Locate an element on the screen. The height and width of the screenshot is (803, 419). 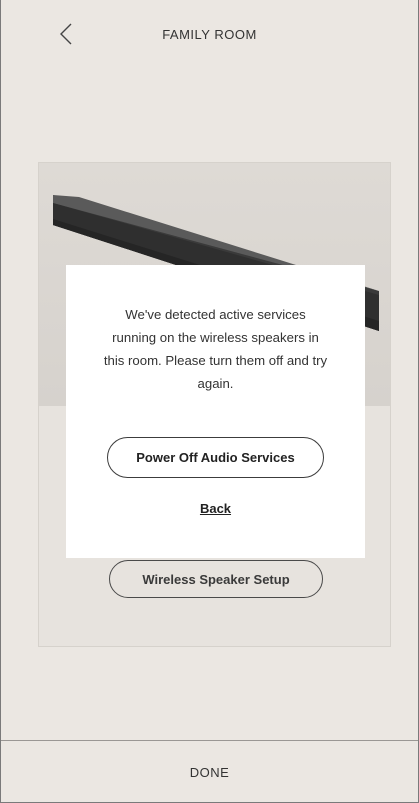
page-title: FAMILY ROOM is located at coordinates (209, 34).